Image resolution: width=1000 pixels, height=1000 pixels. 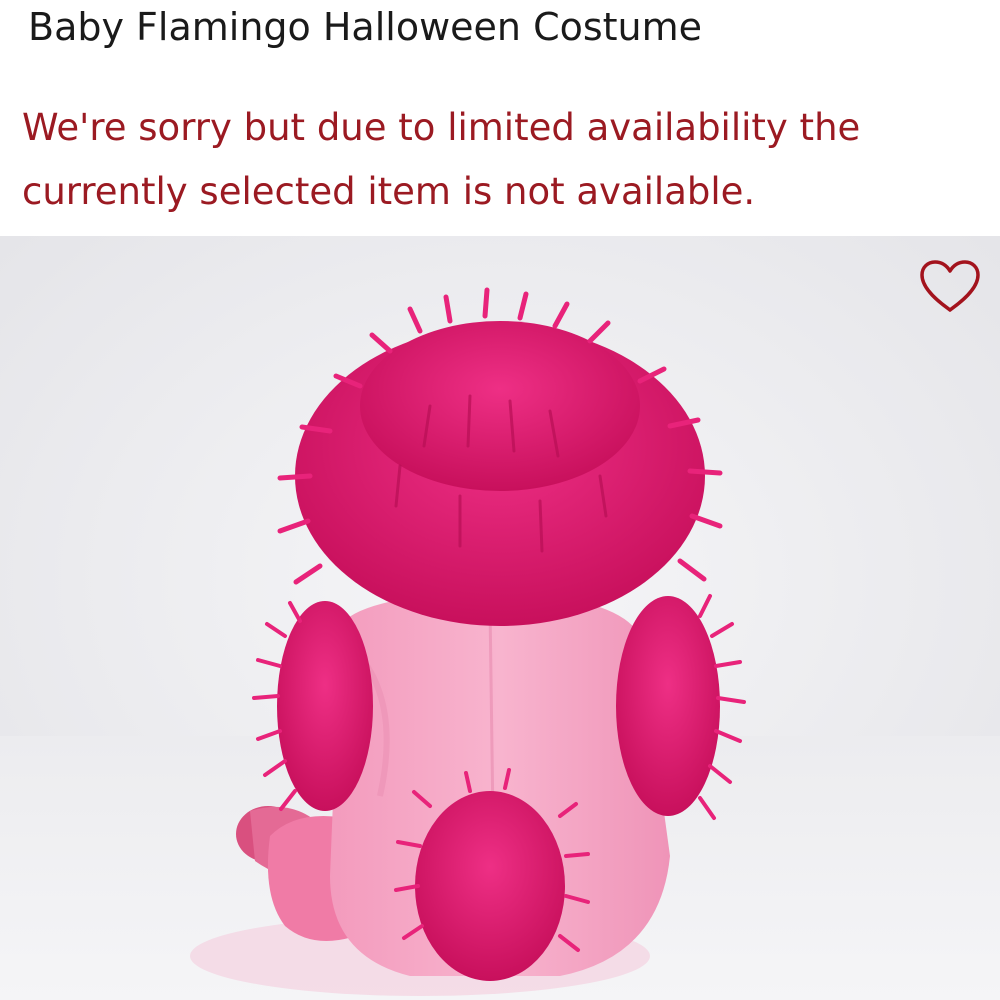 I want to click on heart-outline-icon, so click(x=950, y=286).